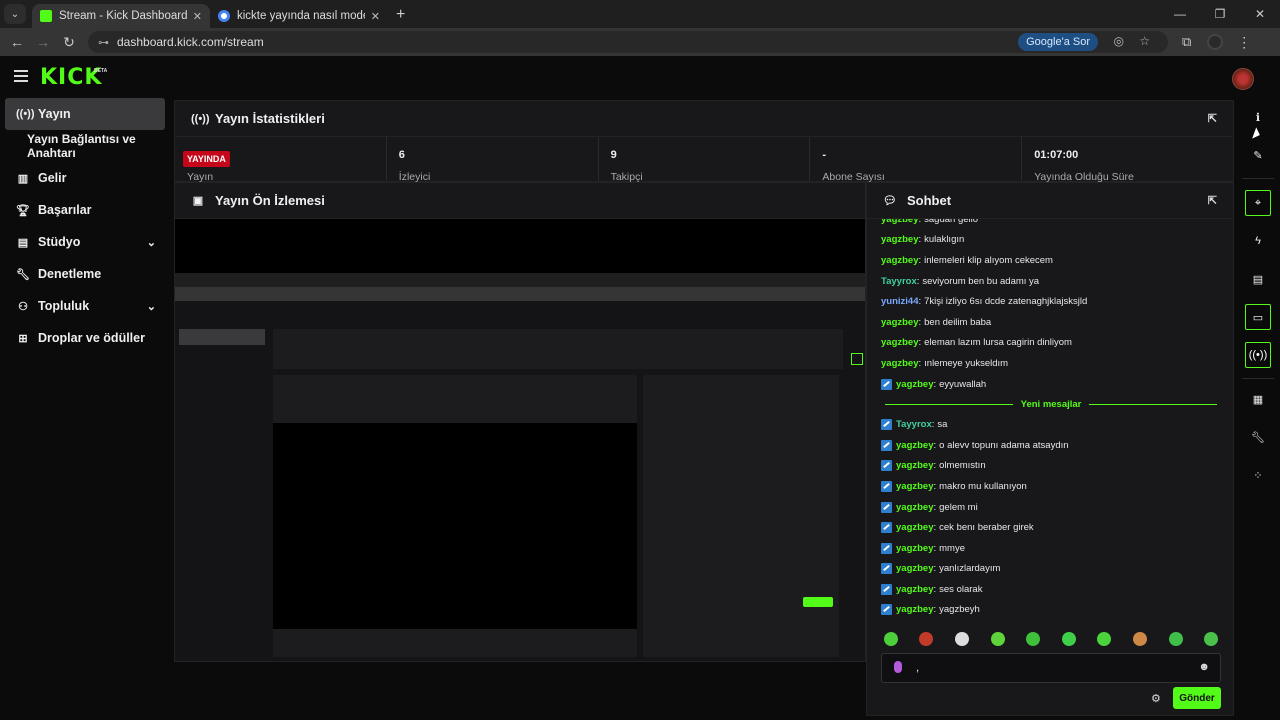 The width and height of the screenshot is (1280, 720). What do you see at coordinates (1243, 79) in the screenshot?
I see `user-avatar` at bounding box center [1243, 79].